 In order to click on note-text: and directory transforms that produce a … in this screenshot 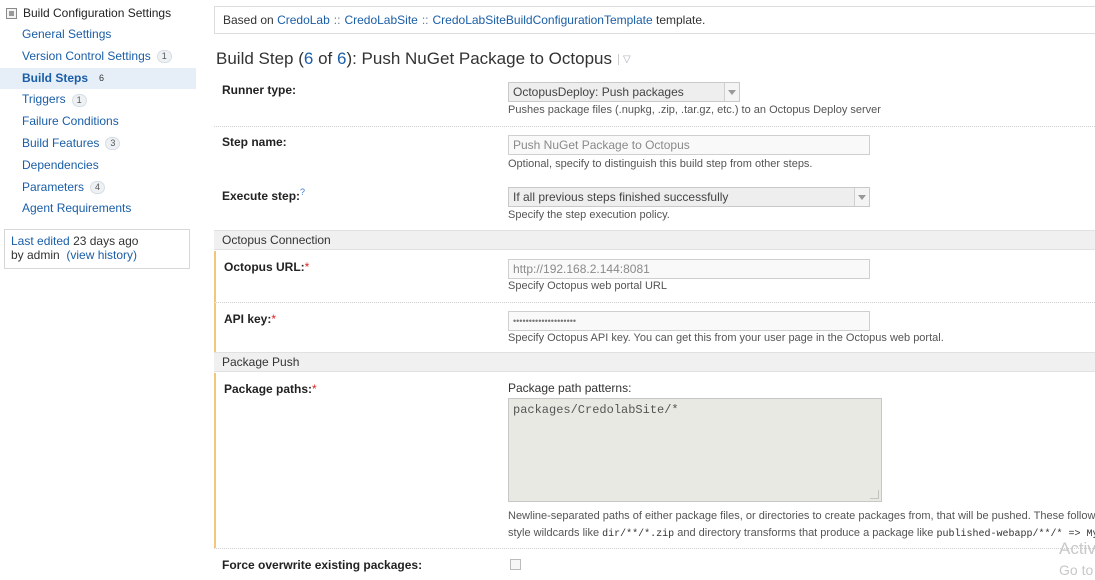, I will do `click(805, 533)`.